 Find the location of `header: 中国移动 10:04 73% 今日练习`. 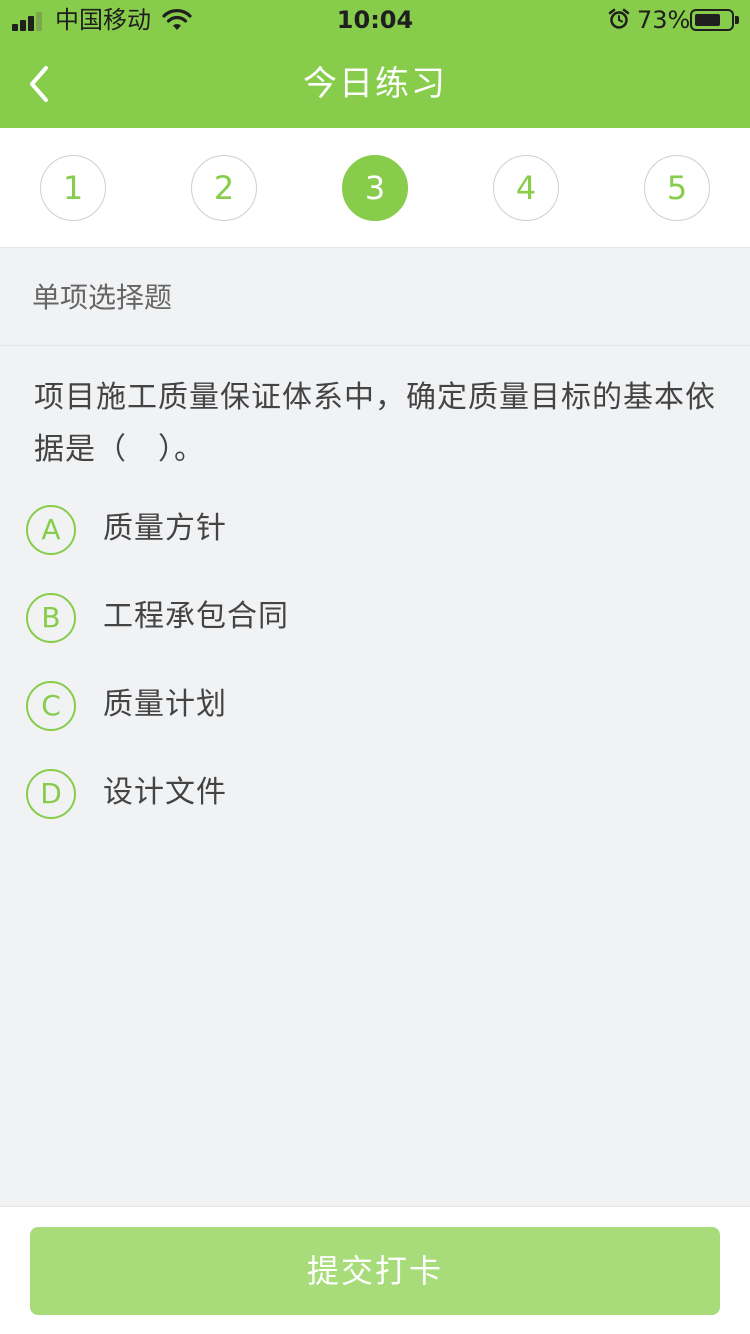

header: 中国移动 10:04 73% 今日练习 is located at coordinates (375, 64).